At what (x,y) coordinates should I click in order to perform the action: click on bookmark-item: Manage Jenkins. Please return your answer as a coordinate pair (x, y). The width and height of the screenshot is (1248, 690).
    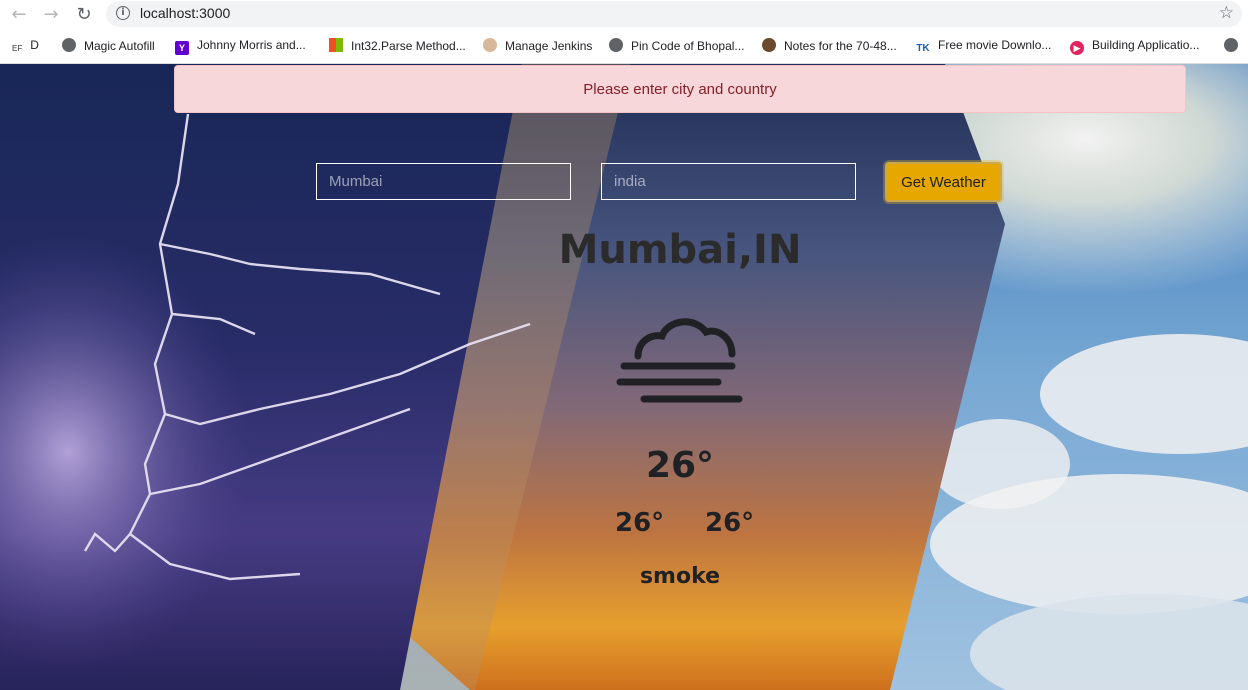
    Looking at the image, I should click on (537, 46).